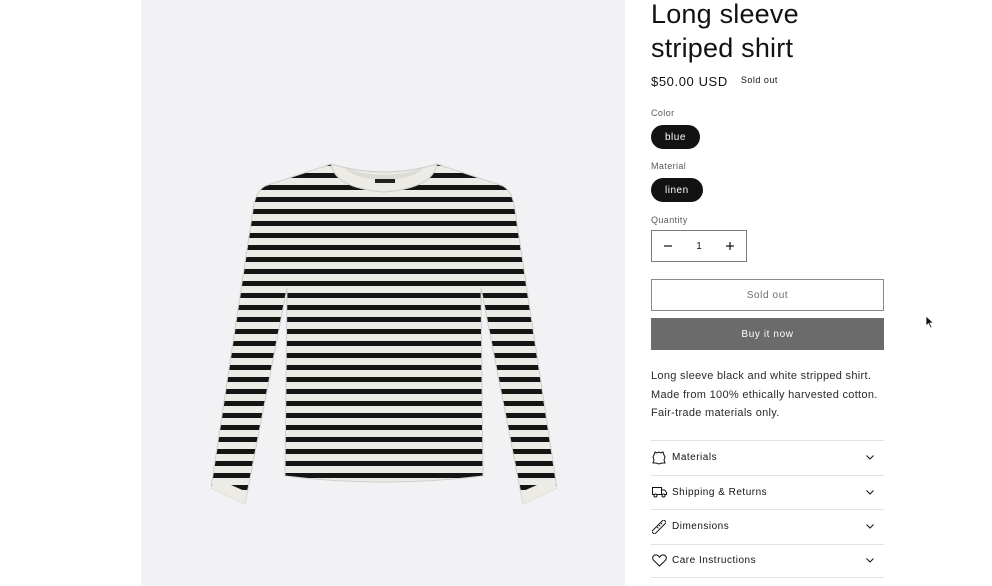 The width and height of the screenshot is (992, 586). Describe the element at coordinates (715, 413) in the screenshot. I see `description-line: Fair-trade materials only.` at that location.